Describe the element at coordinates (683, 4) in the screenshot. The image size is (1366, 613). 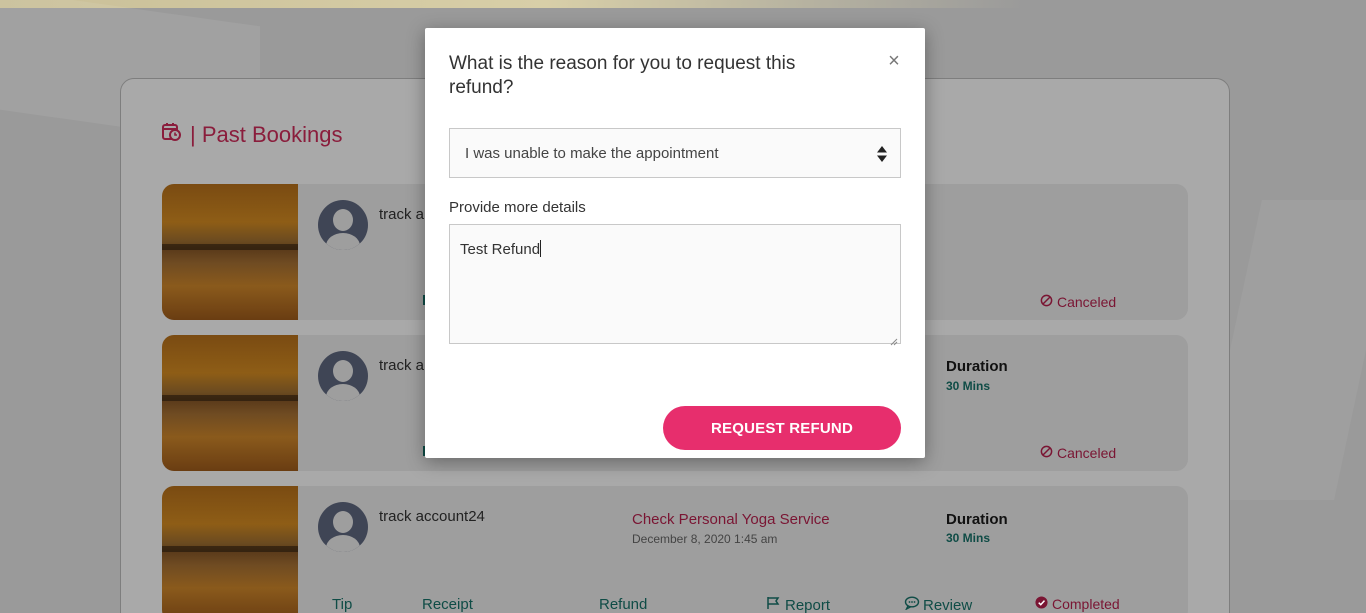
I see `top-banner-strip` at that location.